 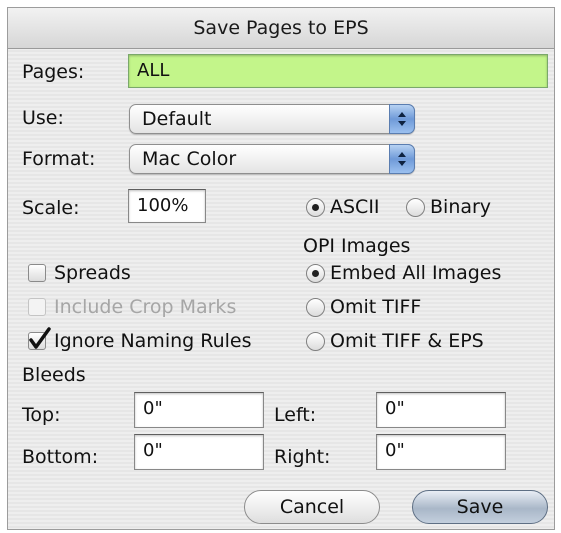 I want to click on spreads-checkbox, so click(x=37, y=273).